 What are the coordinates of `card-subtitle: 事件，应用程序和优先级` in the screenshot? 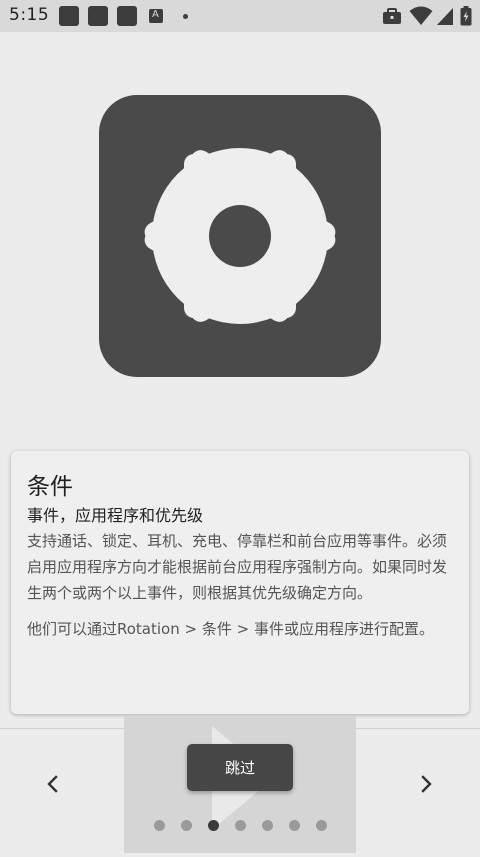 It's located at (115, 515).